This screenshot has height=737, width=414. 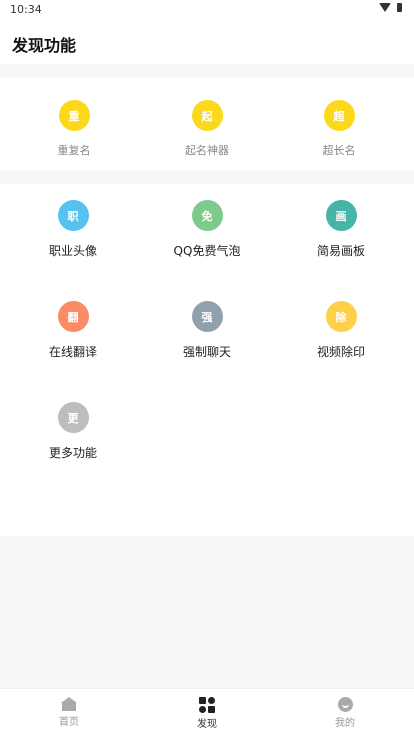 What do you see at coordinates (44, 45) in the screenshot?
I see `page-title: 发现功能` at bounding box center [44, 45].